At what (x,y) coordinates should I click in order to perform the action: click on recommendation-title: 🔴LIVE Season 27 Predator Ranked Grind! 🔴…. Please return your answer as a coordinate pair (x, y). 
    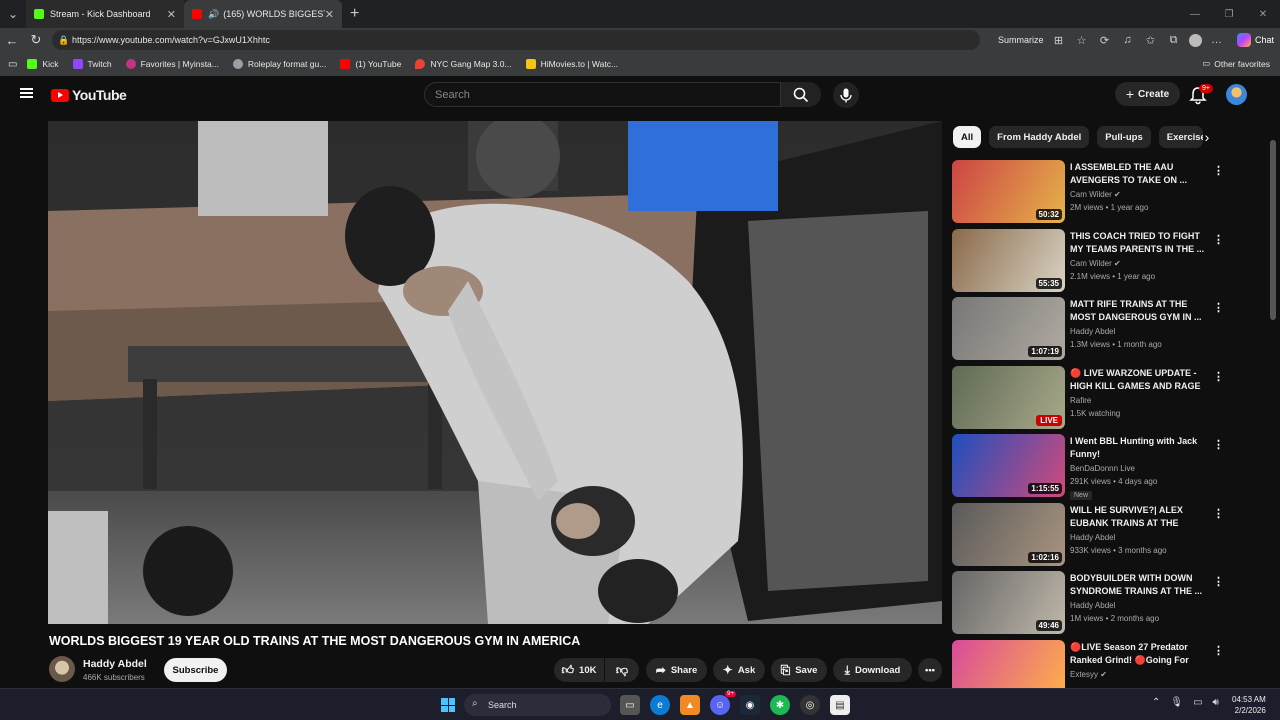
    Looking at the image, I should click on (1139, 654).